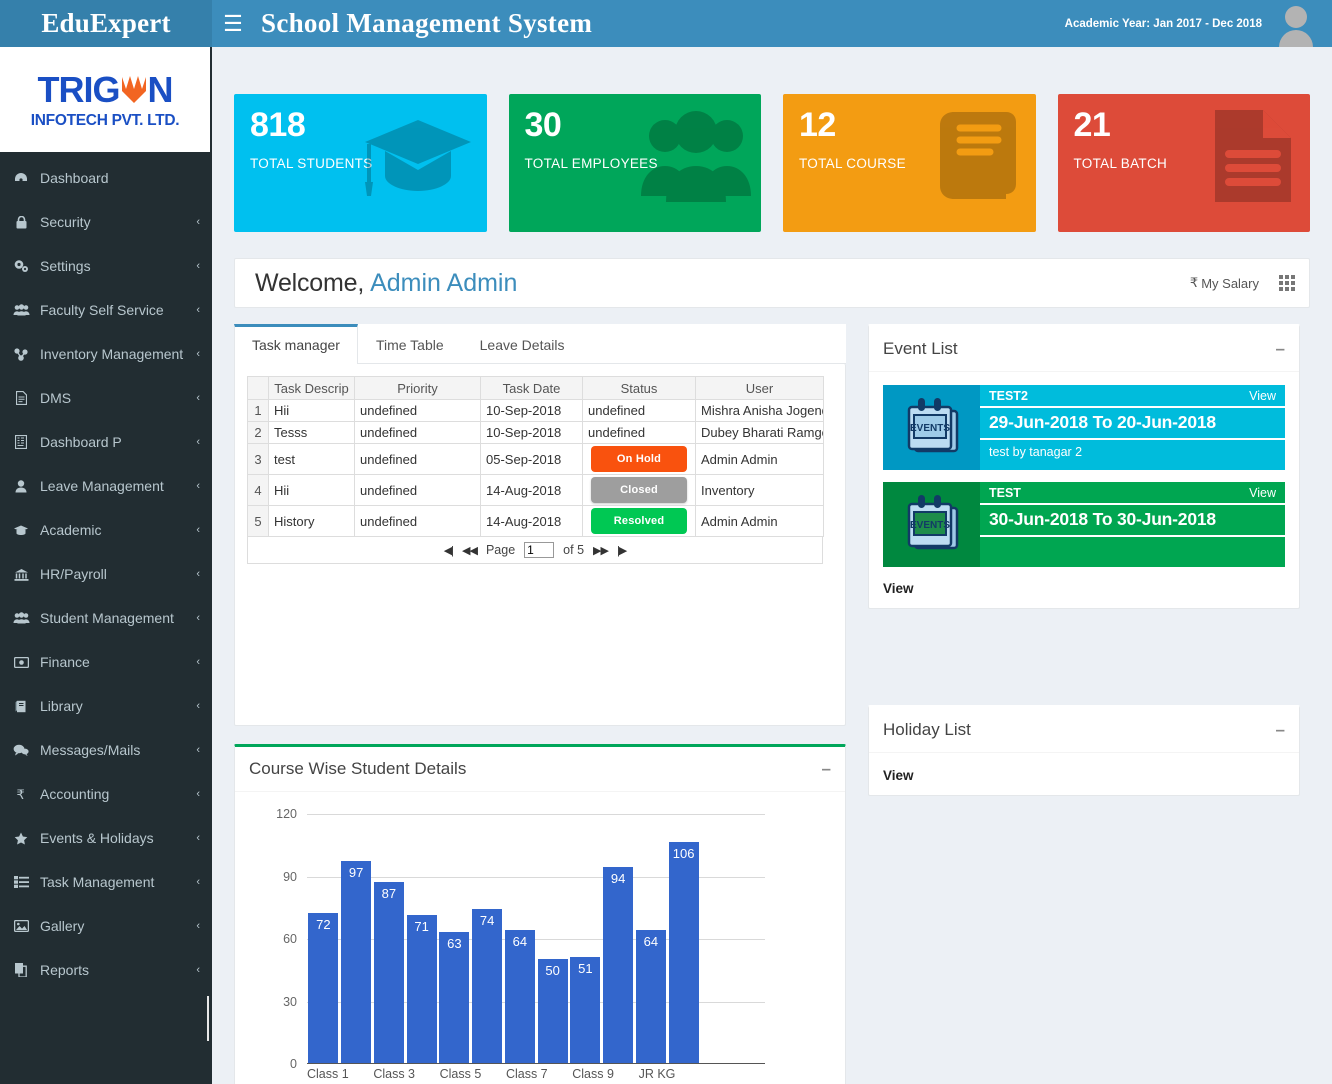  What do you see at coordinates (311, 521) in the screenshot?
I see `cell-desc: History` at bounding box center [311, 521].